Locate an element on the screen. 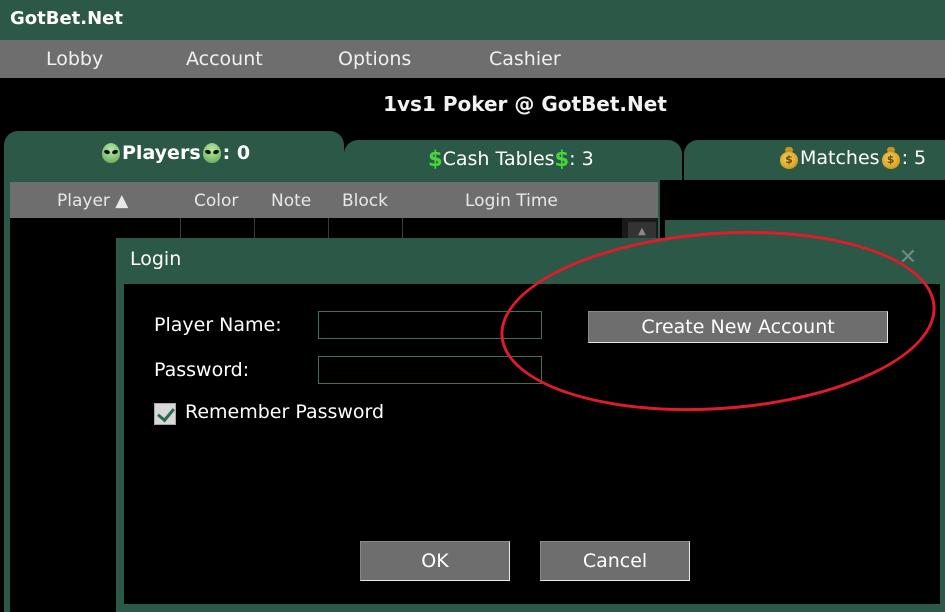 The height and width of the screenshot is (612, 945). remember-password-checkbox is located at coordinates (165, 414).